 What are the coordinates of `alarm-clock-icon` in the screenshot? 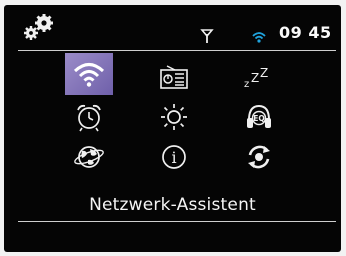 It's located at (89, 118).